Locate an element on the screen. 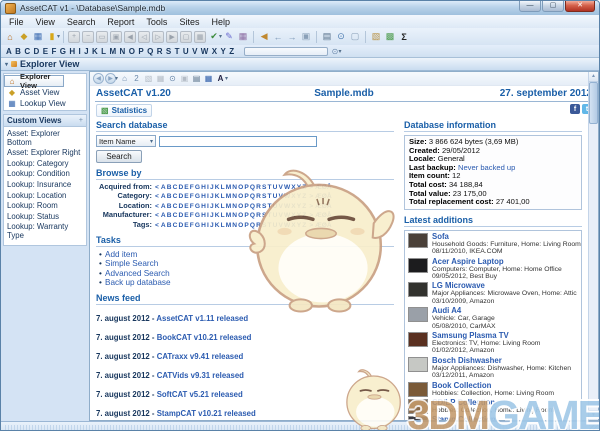 The width and height of the screenshot is (600, 431). sidebar-item-explorer-view: ⌂ Explorer View is located at coordinates (34, 81).